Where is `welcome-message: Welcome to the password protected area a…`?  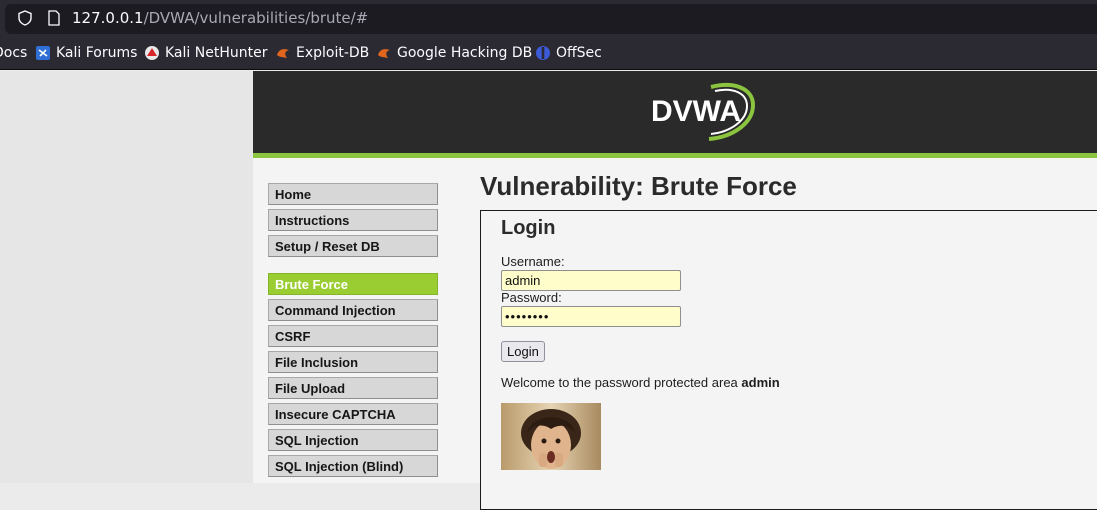 welcome-message: Welcome to the password protected area a… is located at coordinates (640, 382).